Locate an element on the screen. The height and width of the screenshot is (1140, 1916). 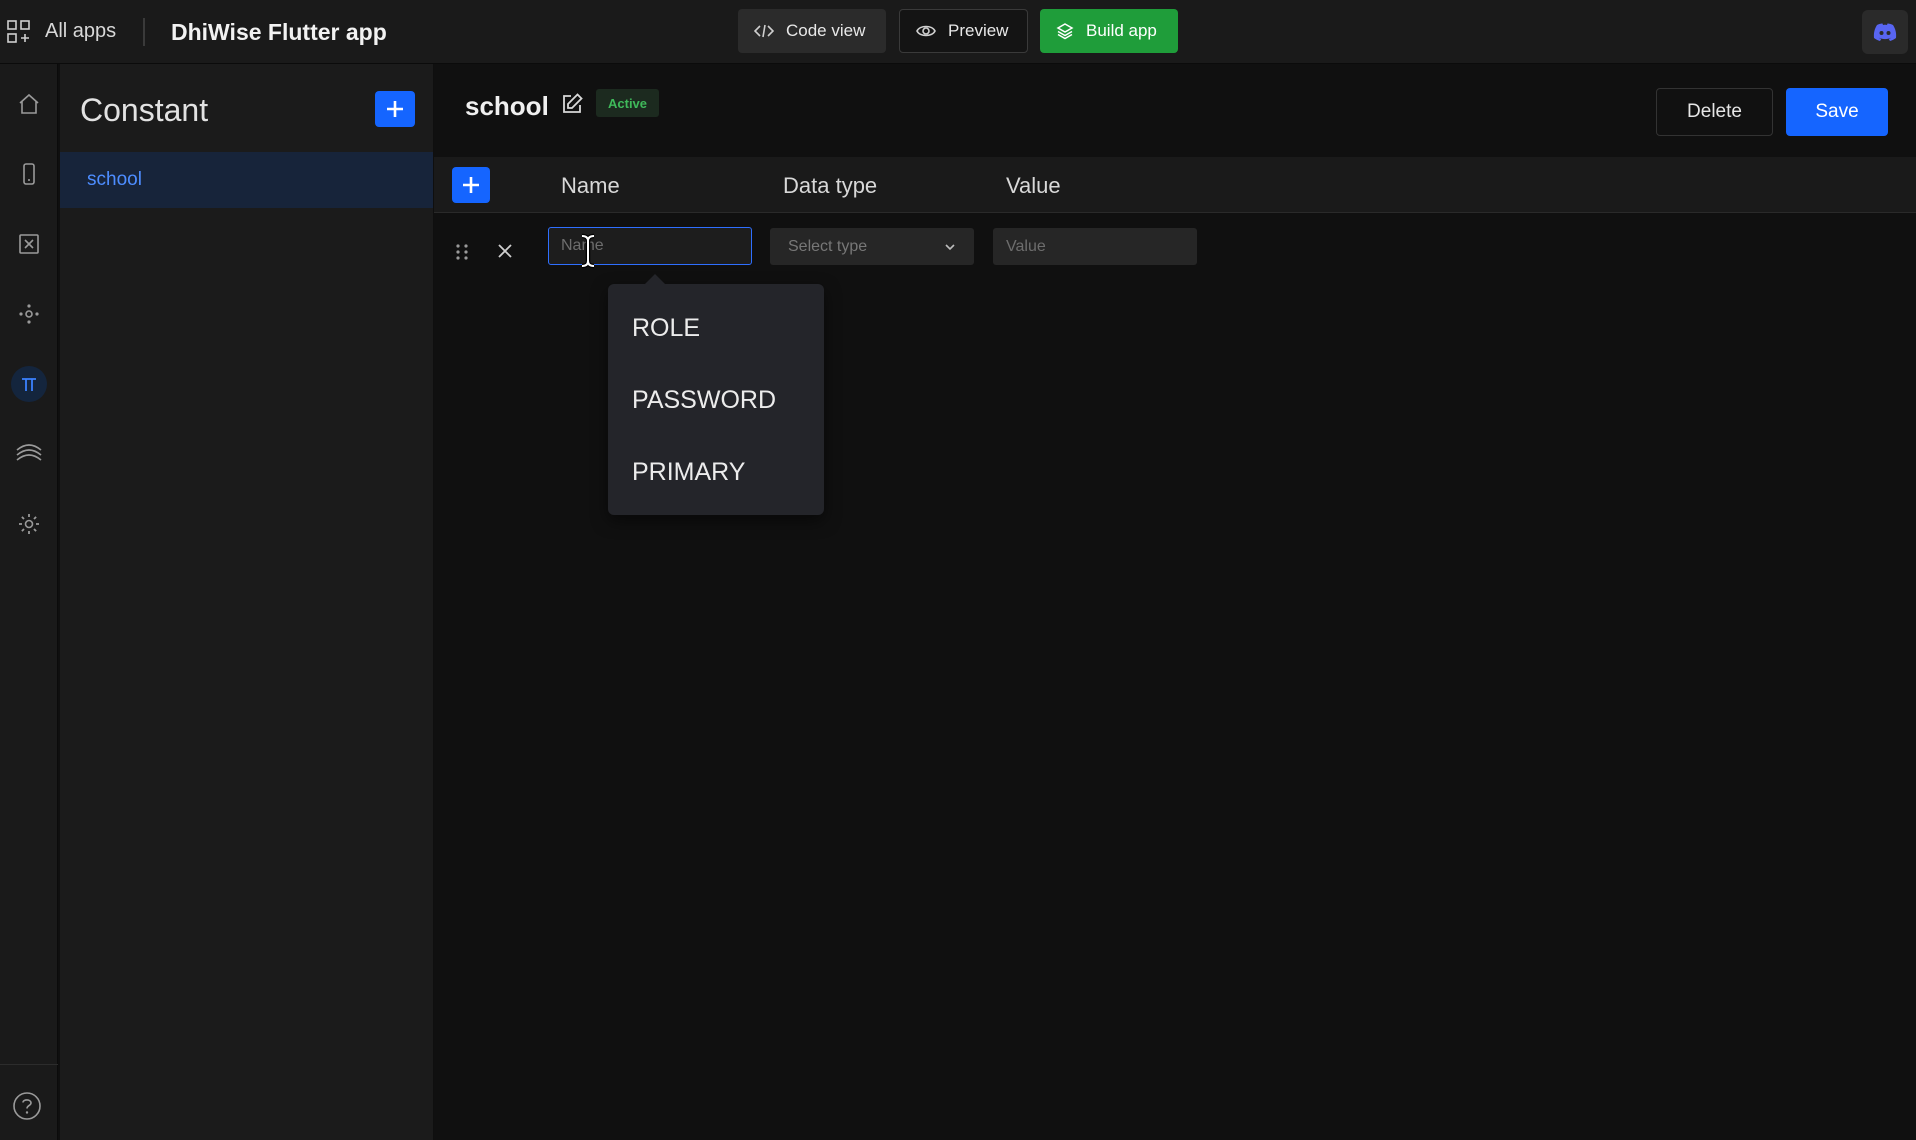
home-icon is located at coordinates (29, 103).